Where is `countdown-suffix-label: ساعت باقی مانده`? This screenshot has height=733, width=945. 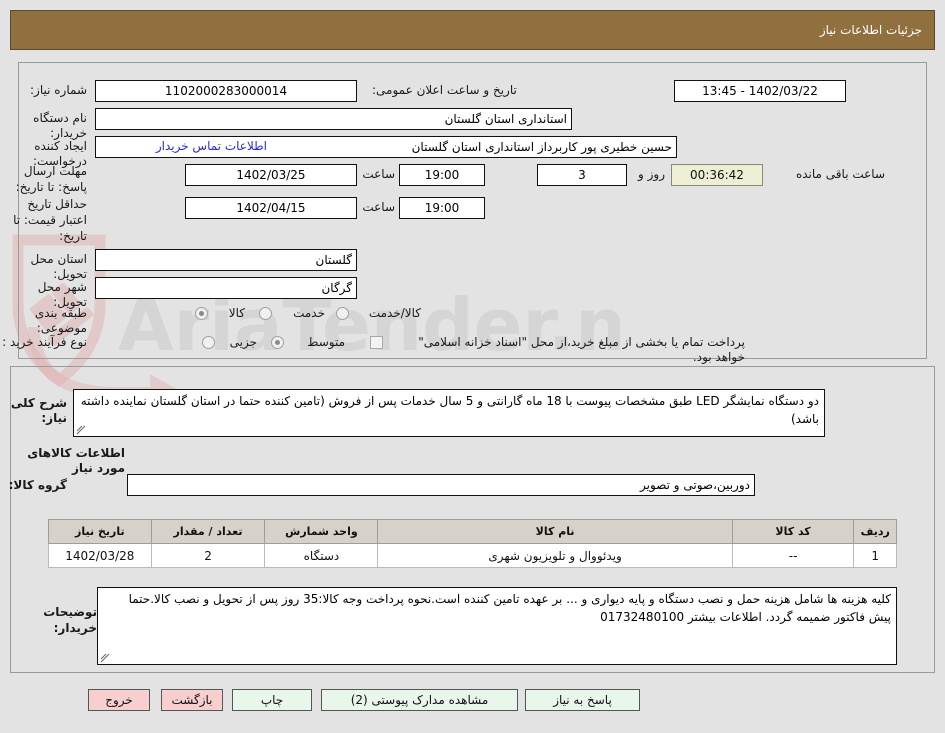
countdown-suffix-label: ساعت باقی مانده is located at coordinates (840, 174).